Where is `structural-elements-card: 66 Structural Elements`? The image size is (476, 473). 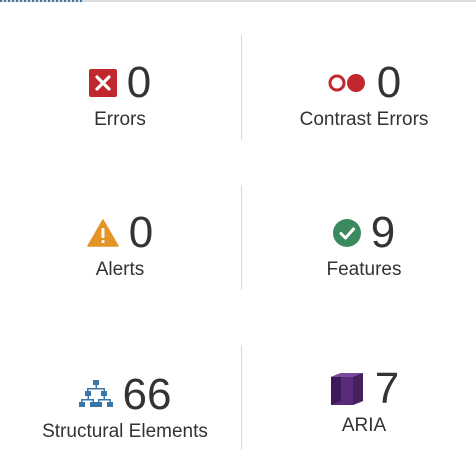
structural-elements-card: 66 Structural Elements is located at coordinates (125, 407).